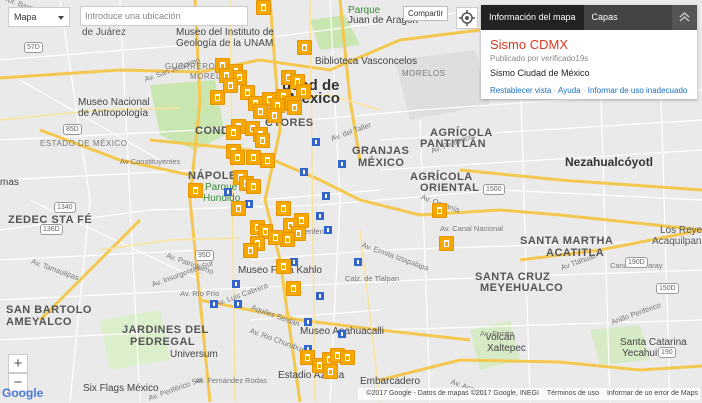 The height and width of the screenshot is (403, 702). I want to click on crosshair-icon, so click(467, 18).